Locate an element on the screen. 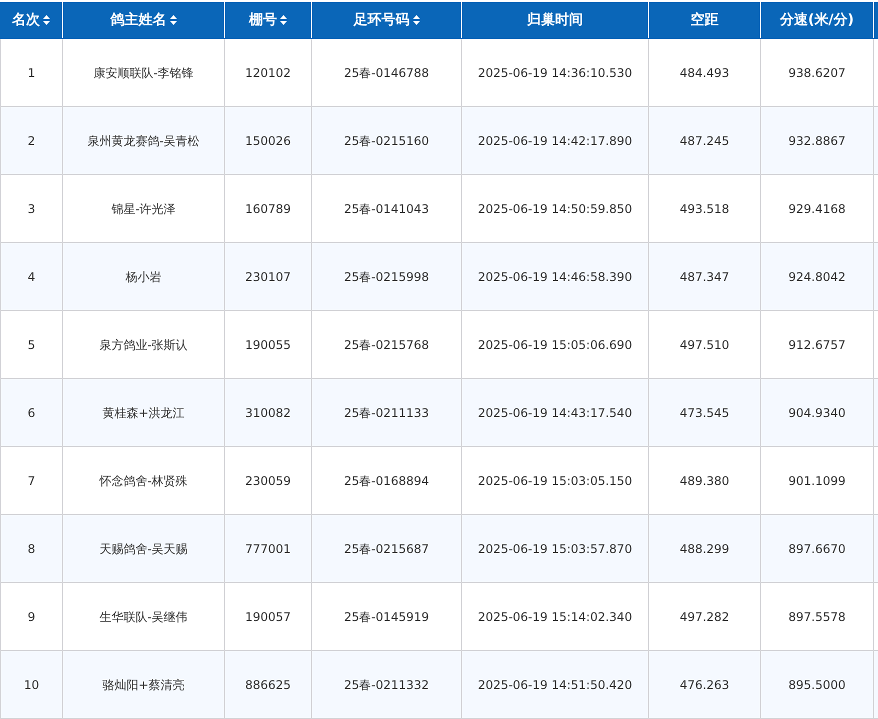  table-cell-text: 2025-06-19 15:14:02.340 is located at coordinates (555, 617).